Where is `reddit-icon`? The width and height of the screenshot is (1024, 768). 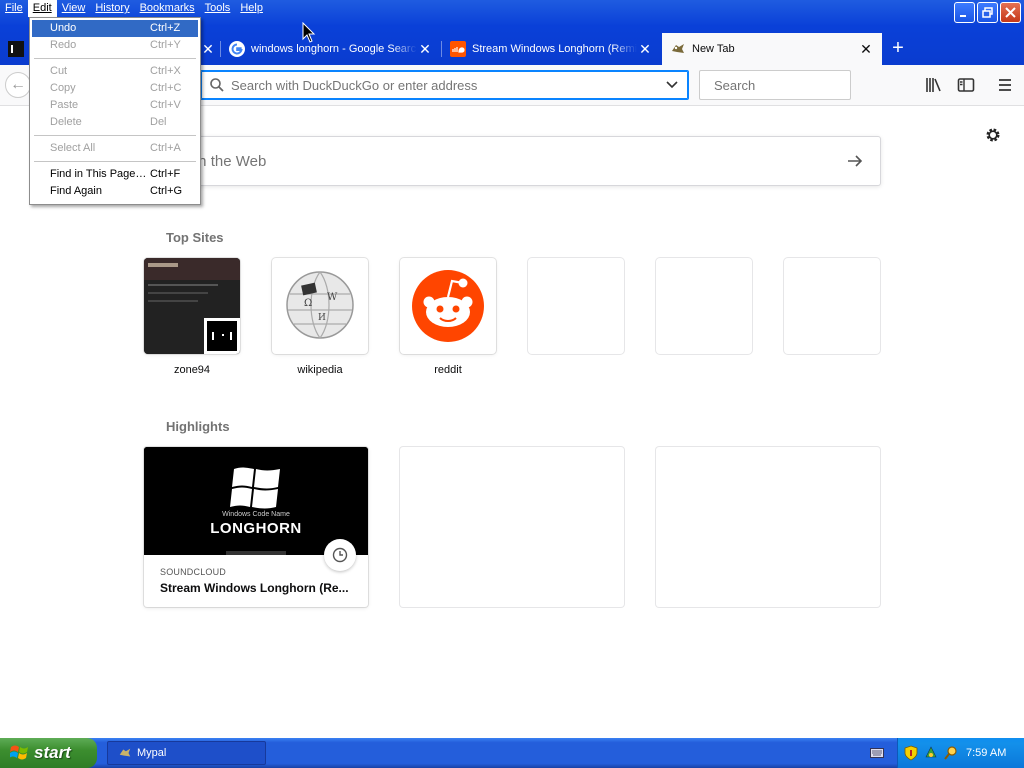
reddit-icon is located at coordinates (448, 306).